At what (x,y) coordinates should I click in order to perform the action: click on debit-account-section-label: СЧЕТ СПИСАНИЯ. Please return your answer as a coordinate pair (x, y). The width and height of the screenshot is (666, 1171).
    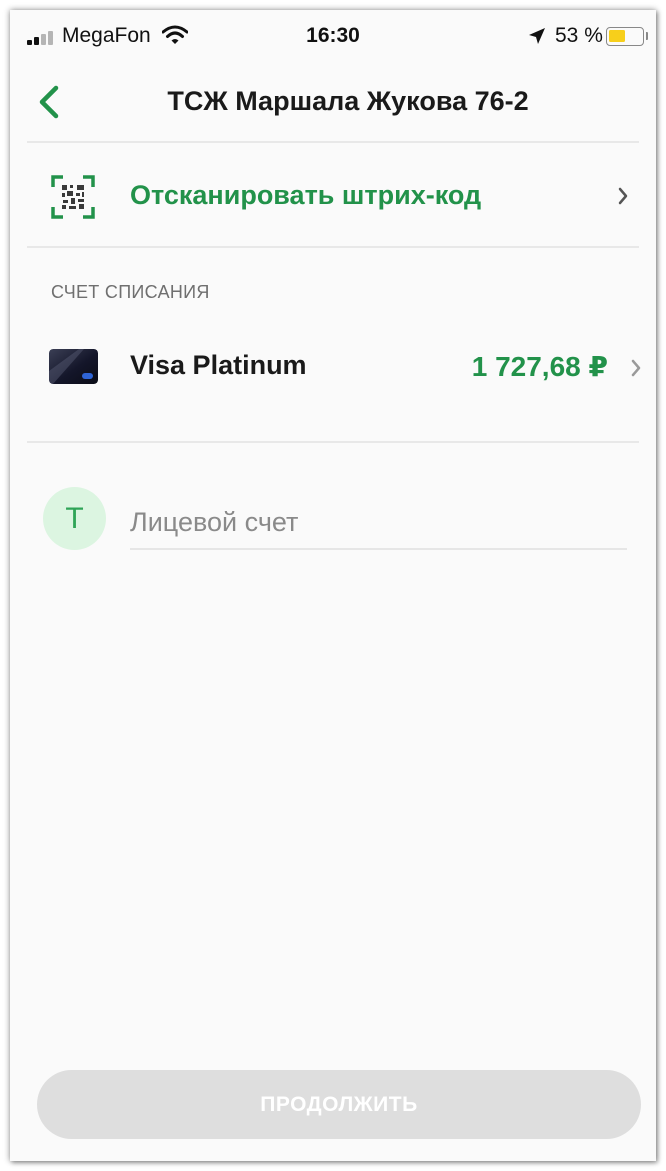
    Looking at the image, I should click on (130, 292).